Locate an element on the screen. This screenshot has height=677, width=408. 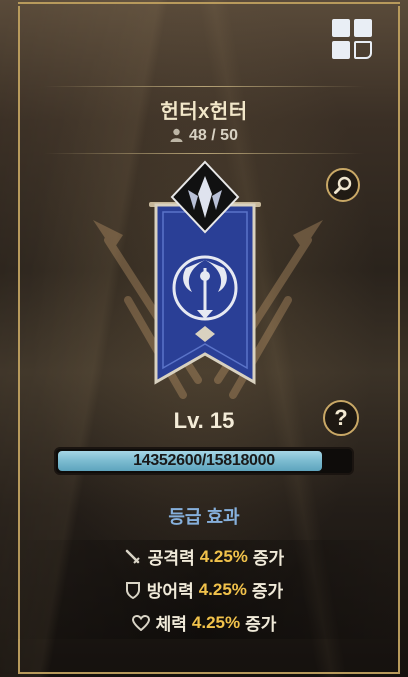
grade-effect-title: 등급 효과 is located at coordinates (204, 517).